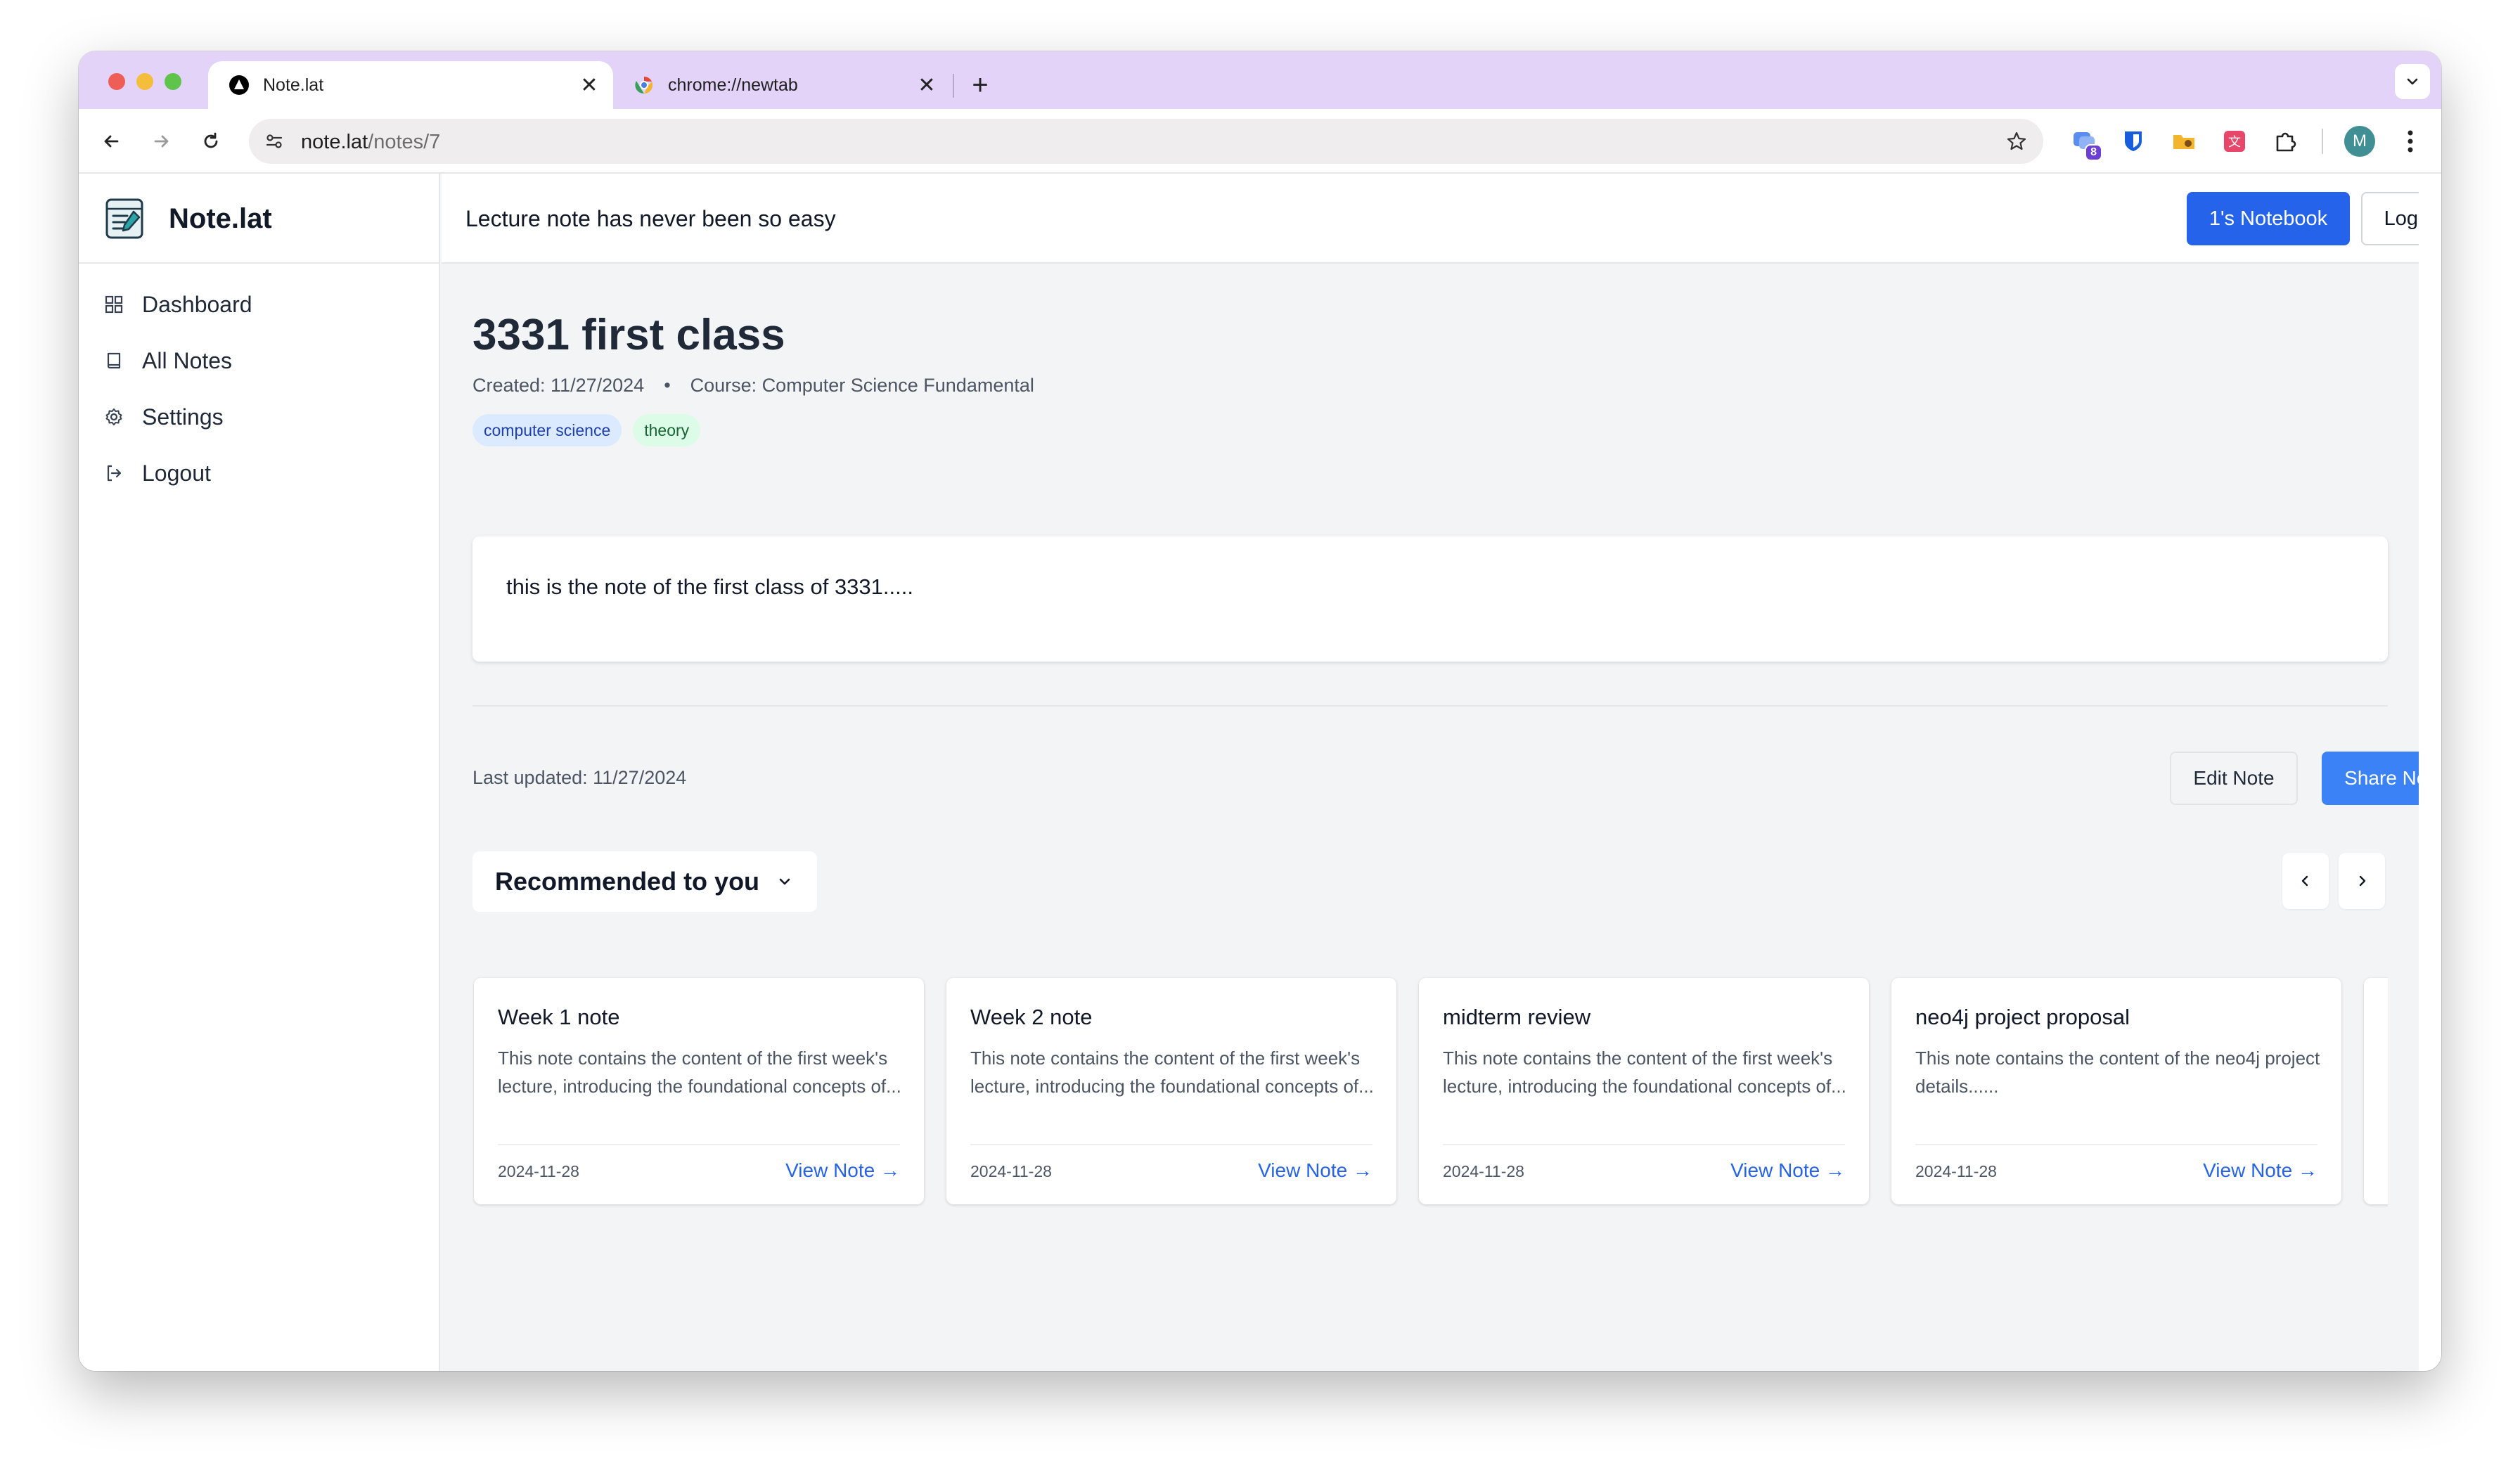 The image size is (2520, 1475). Describe the element at coordinates (2410, 141) in the screenshot. I see `browser-menu-icon` at that location.